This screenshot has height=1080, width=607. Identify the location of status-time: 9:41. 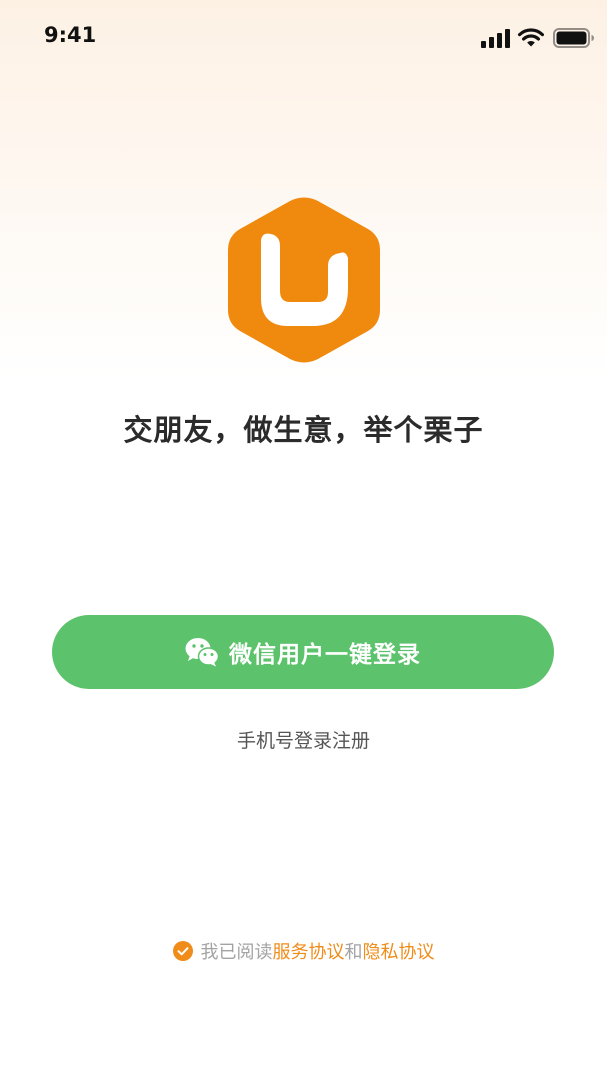
(70, 35).